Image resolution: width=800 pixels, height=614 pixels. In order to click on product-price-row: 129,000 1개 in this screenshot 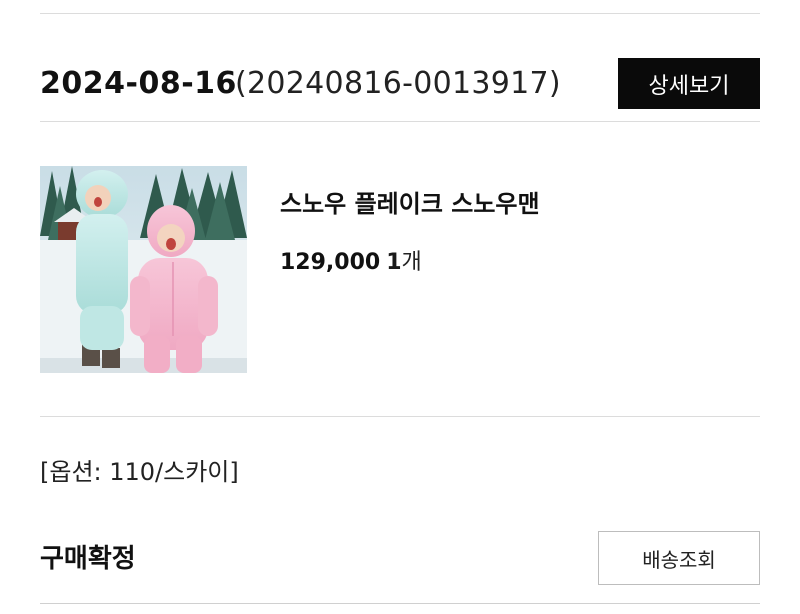, I will do `click(351, 260)`.